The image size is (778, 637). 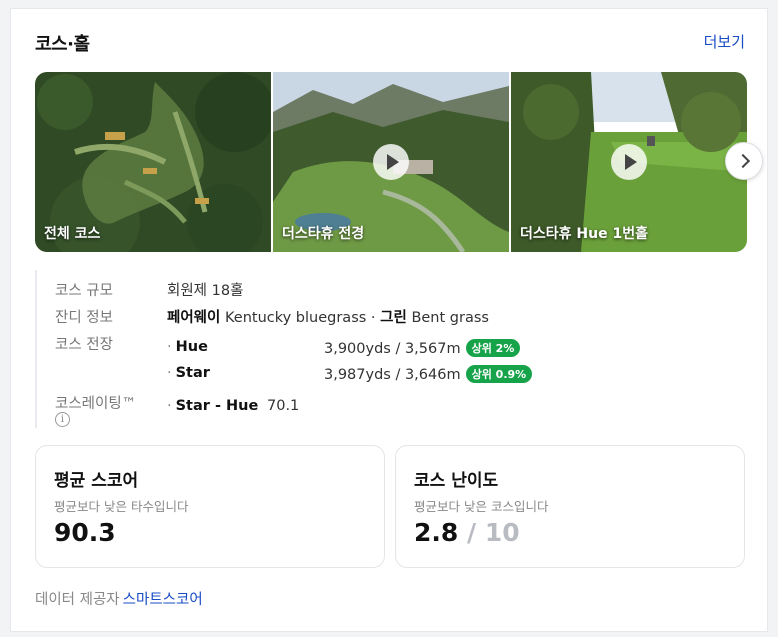 I want to click on avg-score-sub: 평균보다 낮은 타수입니다, so click(x=121, y=506).